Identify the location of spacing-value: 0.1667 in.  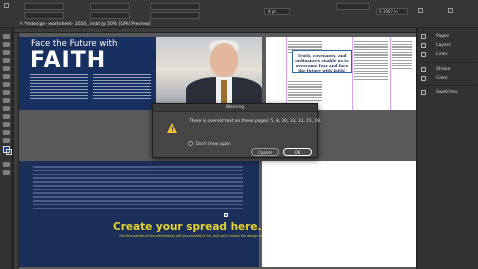
(388, 11).